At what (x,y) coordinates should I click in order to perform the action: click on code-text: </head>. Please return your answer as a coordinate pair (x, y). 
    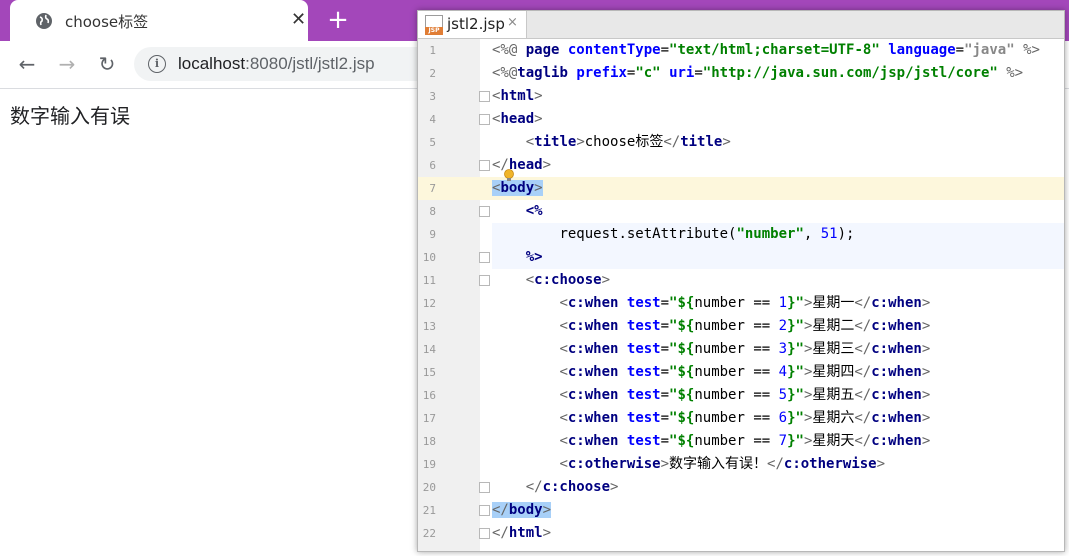
    Looking at the image, I should click on (522, 165).